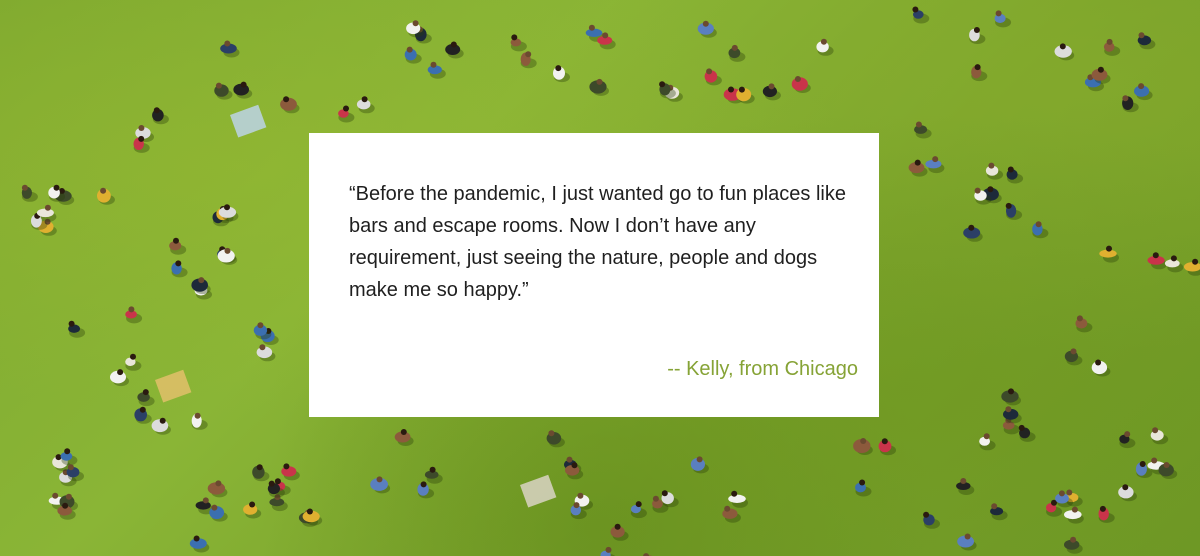  What do you see at coordinates (762, 369) in the screenshot?
I see `quote-attribution: -- Kelly, from Chicago` at bounding box center [762, 369].